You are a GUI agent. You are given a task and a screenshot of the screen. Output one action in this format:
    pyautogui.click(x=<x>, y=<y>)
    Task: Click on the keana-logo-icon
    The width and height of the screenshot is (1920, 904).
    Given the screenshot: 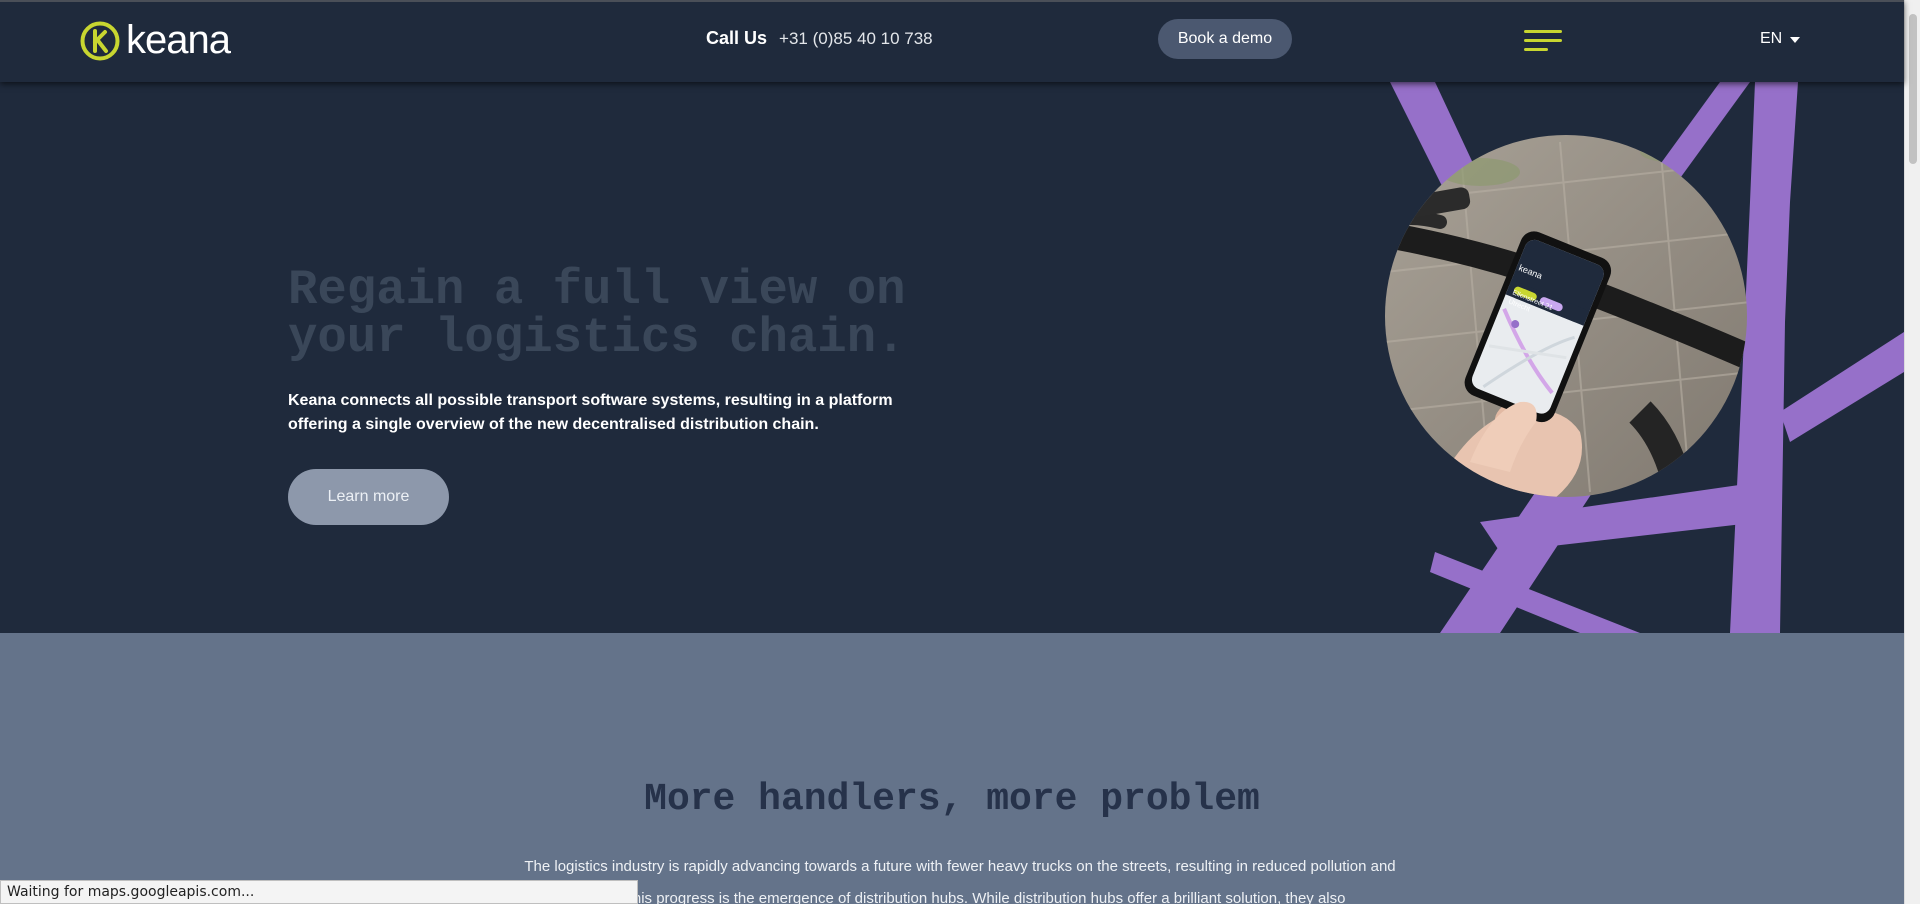 What is the action you would take?
    pyautogui.click(x=100, y=40)
    